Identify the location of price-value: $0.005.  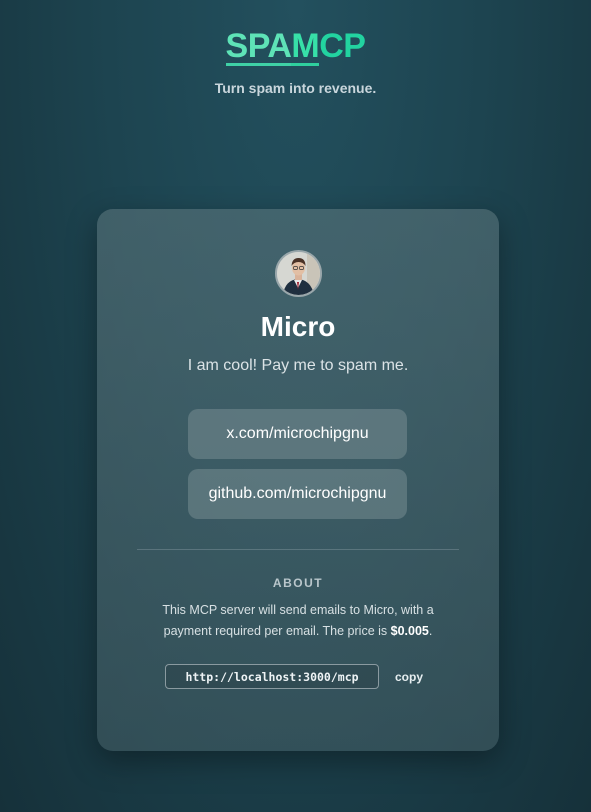
(409, 631).